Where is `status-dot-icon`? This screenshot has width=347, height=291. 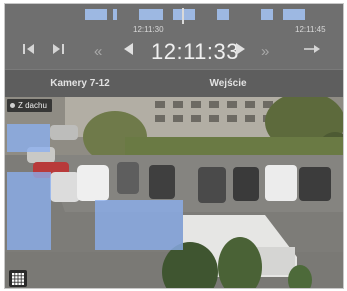
status-dot-icon is located at coordinates (12, 105).